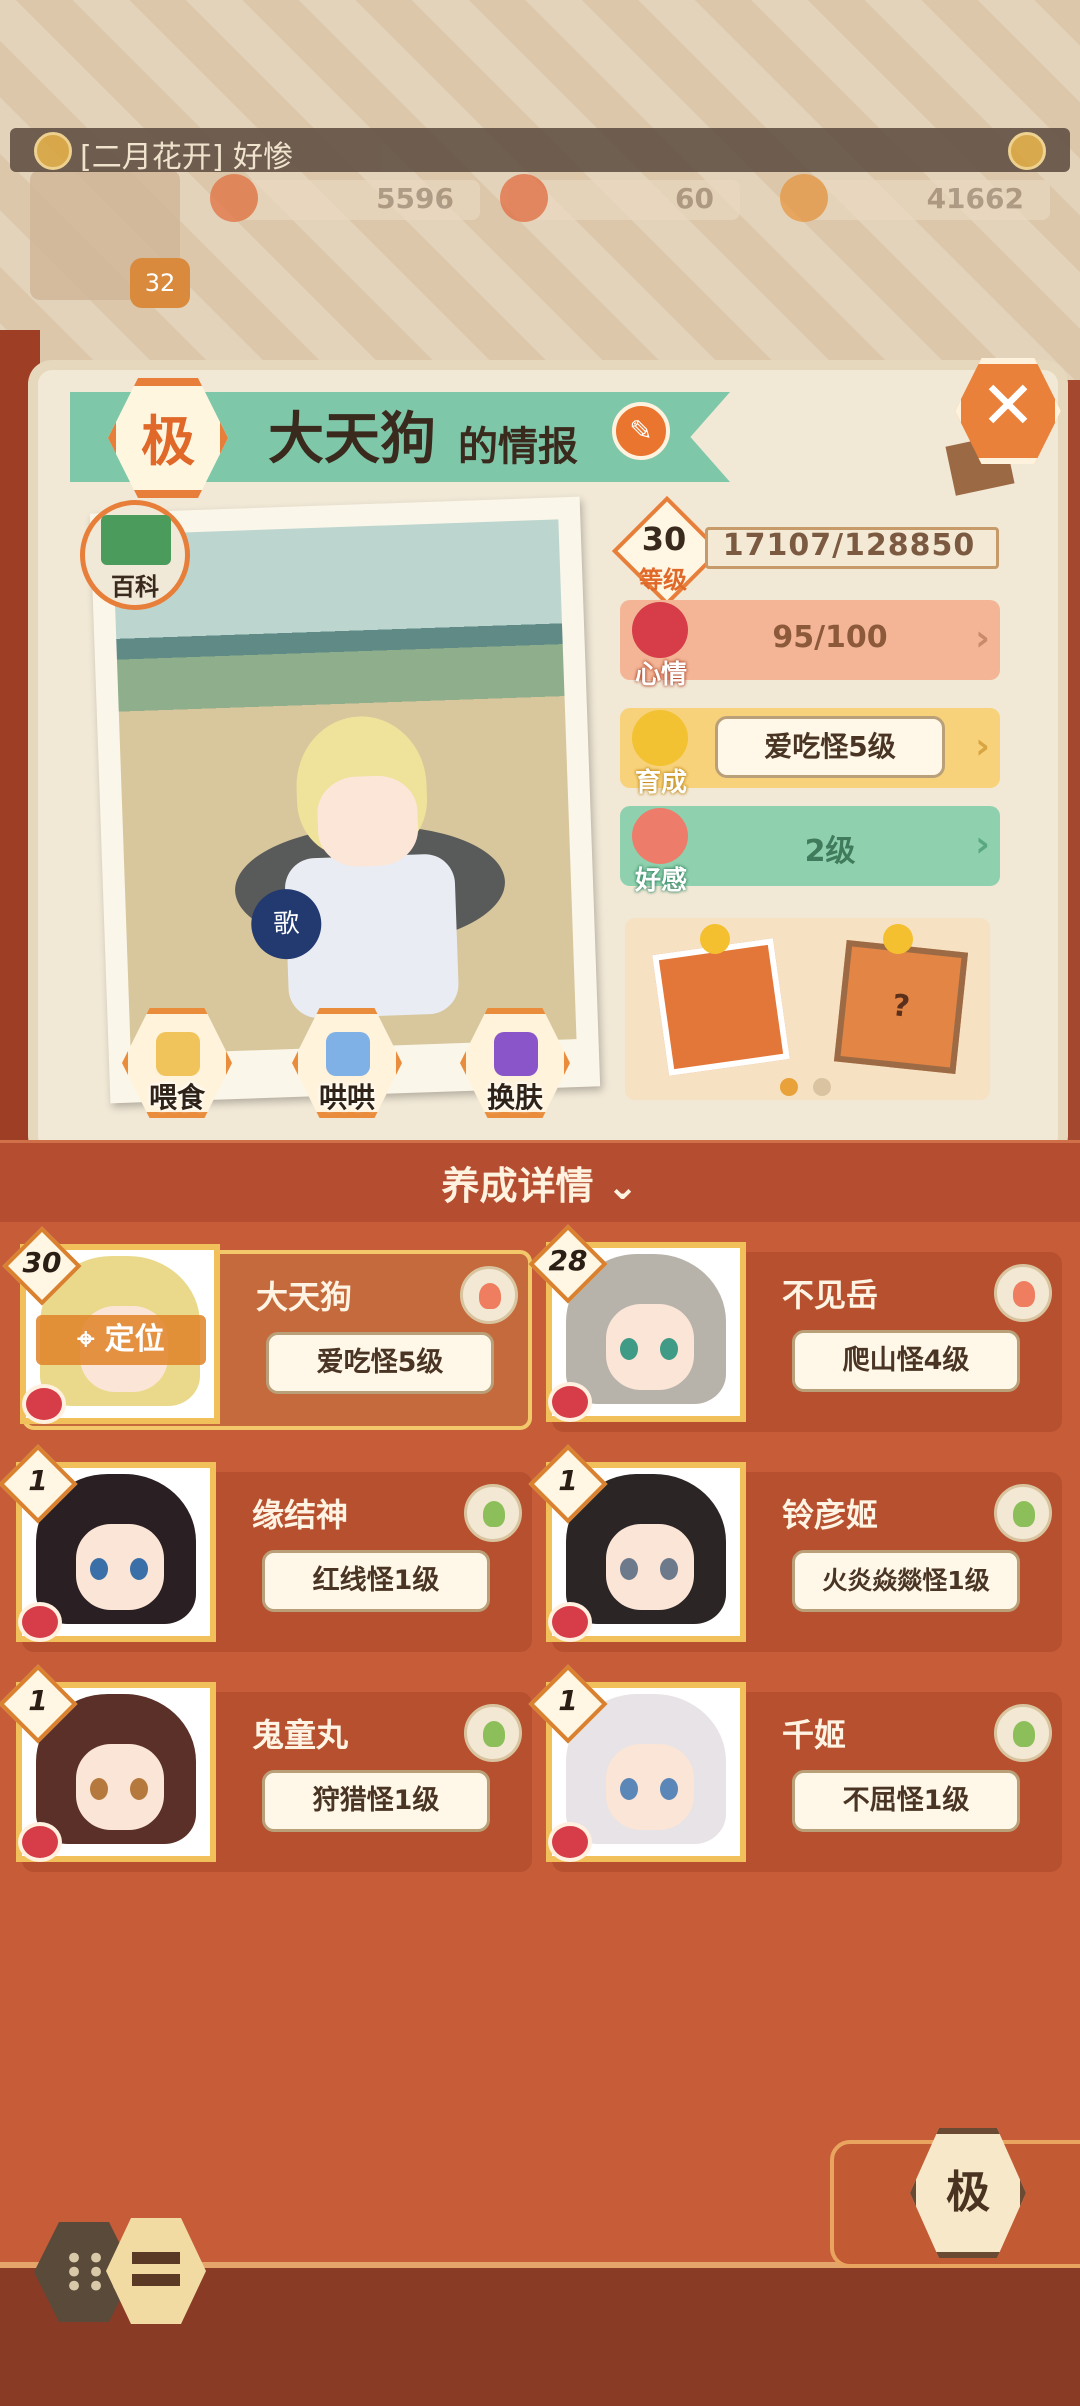  Describe the element at coordinates (352, 439) in the screenshot. I see `shikigami-name: 大天狗` at that location.